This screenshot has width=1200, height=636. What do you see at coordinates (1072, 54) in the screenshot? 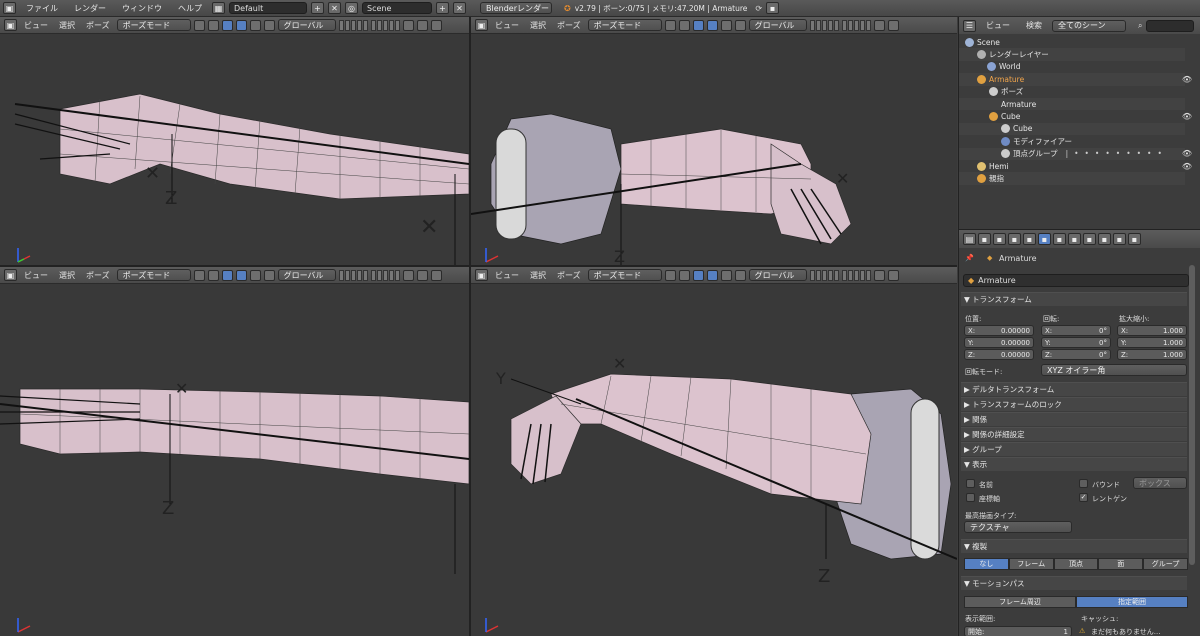
I see `outliner-item-render-layers: レンダーレイヤー` at bounding box center [1072, 54].